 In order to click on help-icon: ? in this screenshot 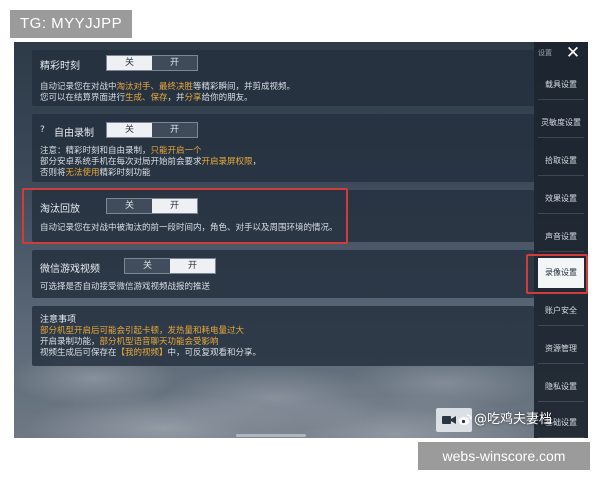, I will do `click(42, 130)`.